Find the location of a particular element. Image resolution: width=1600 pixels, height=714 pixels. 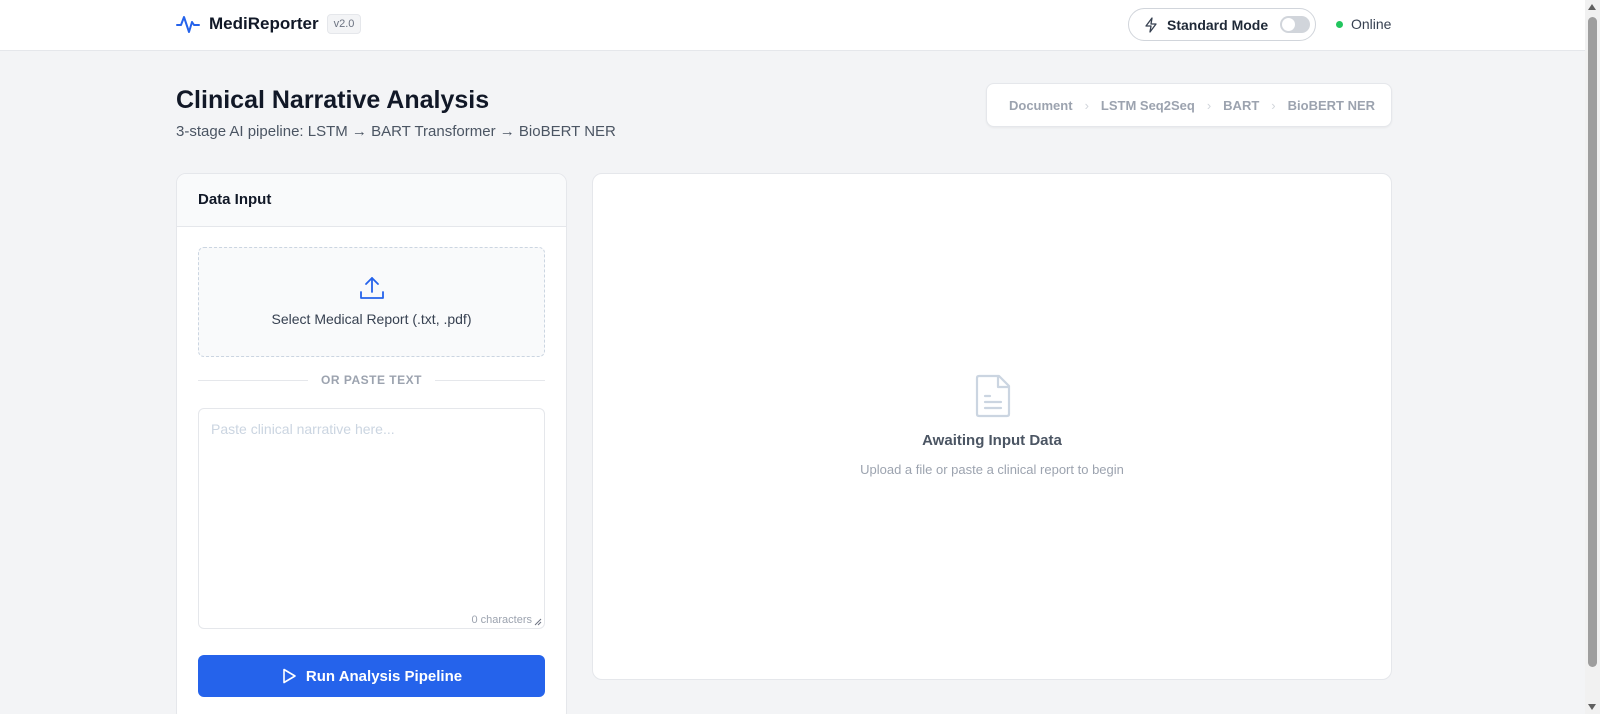

connection-status: Online is located at coordinates (1363, 24).